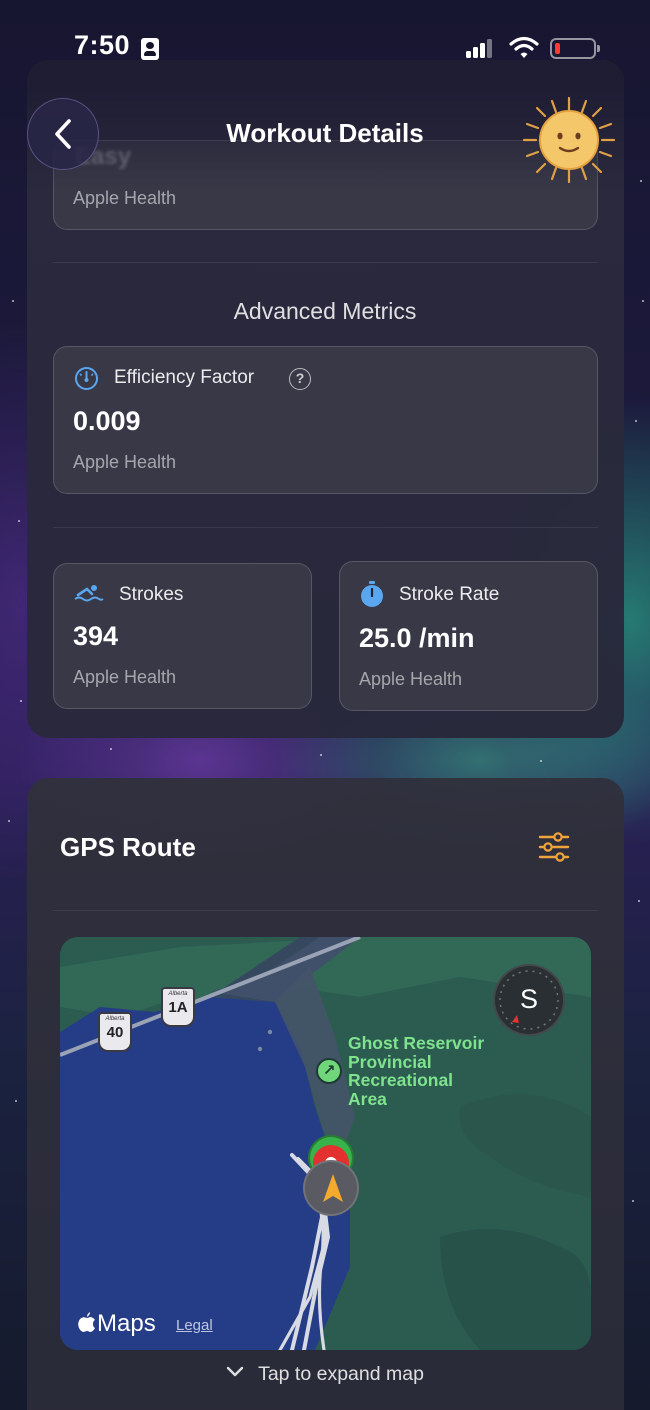 This screenshot has width=650, height=1410. What do you see at coordinates (341, 1374) in the screenshot?
I see `expand-map-label: Tap to expand map` at bounding box center [341, 1374].